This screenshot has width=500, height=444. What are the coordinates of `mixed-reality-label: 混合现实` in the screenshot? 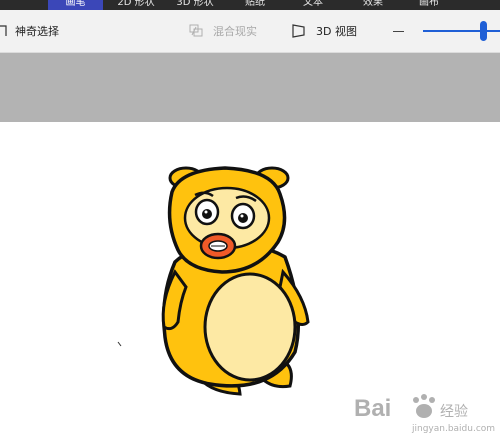 It's located at (235, 31).